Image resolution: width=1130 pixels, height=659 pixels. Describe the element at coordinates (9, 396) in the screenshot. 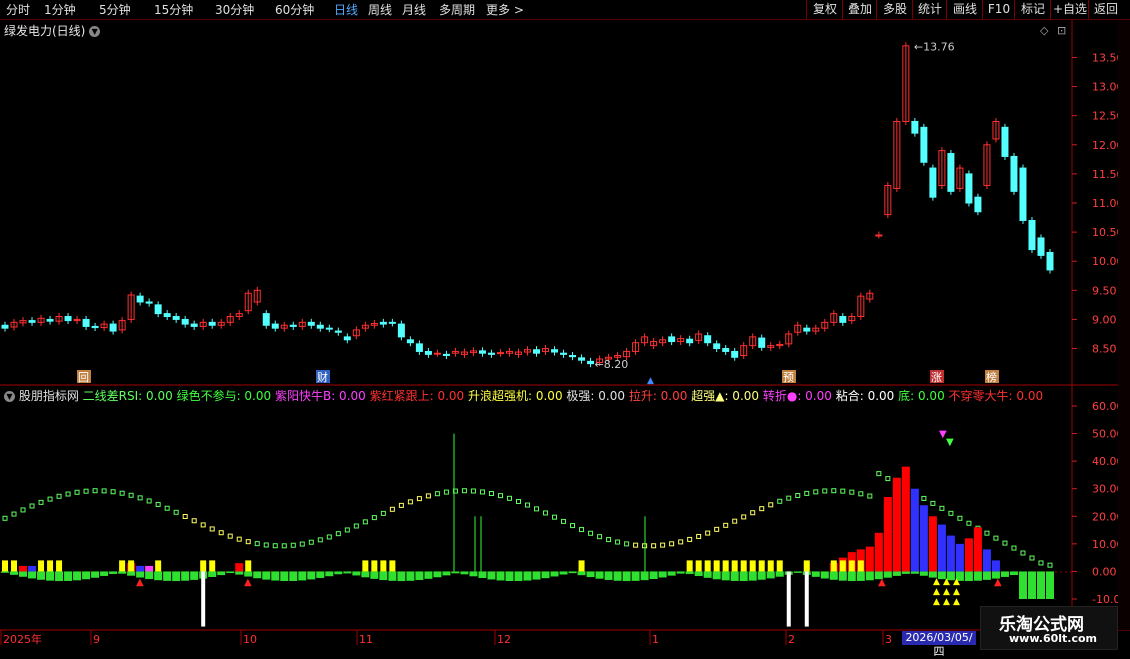

I see `indicator-menu-icon: ▼` at that location.